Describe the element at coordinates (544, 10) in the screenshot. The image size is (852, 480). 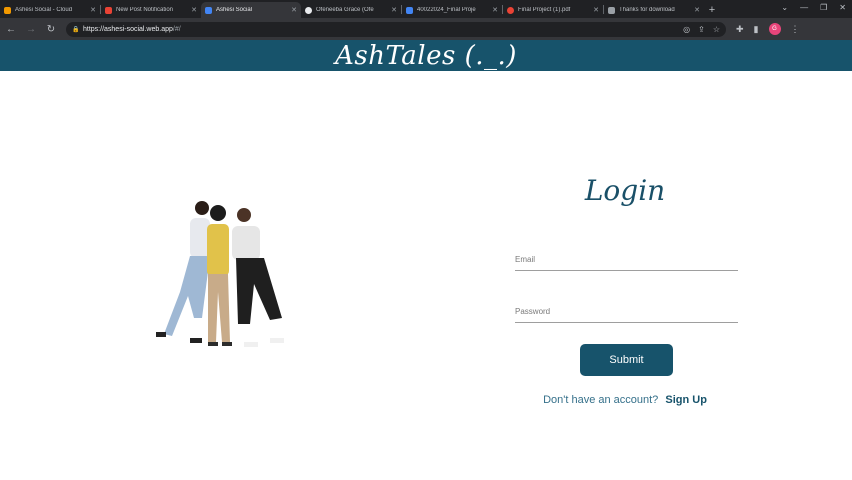
I see `tab-title: Final Project (1).pdf` at that location.